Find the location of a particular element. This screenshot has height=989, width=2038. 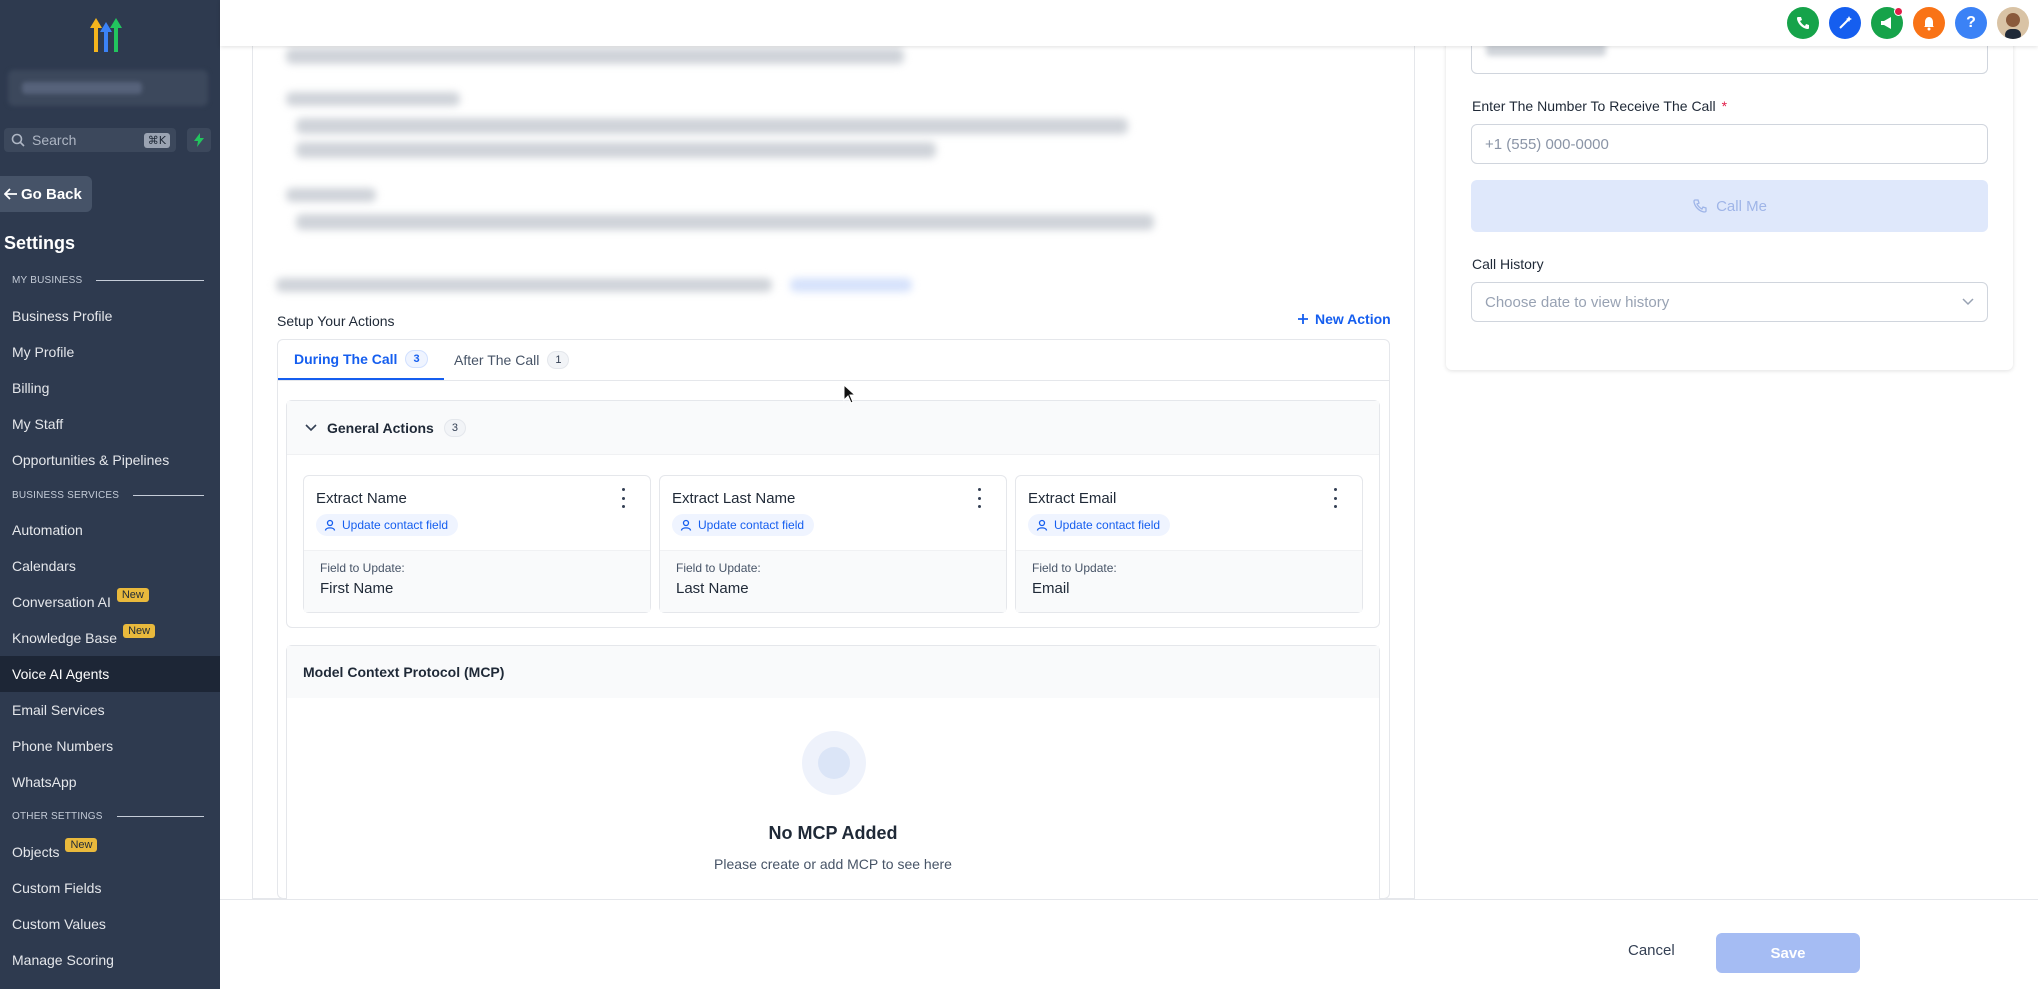

lightning-icon is located at coordinates (199, 140).